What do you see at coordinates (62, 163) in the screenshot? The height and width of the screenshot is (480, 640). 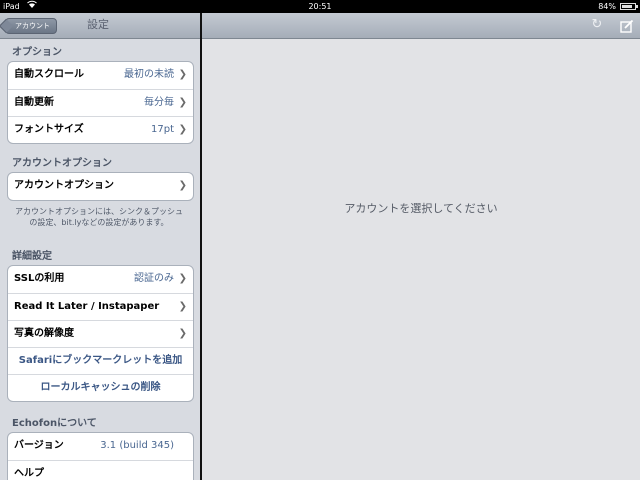 I see `section-header-account-options: アカウントオプション` at bounding box center [62, 163].